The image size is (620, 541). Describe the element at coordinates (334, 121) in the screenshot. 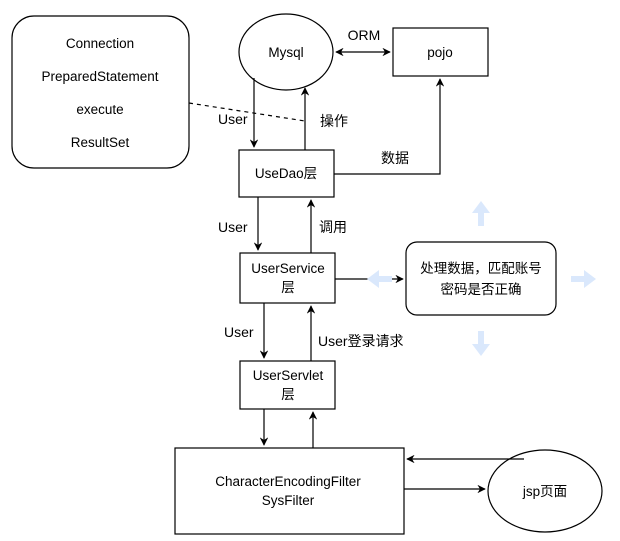

I see `operate-label: 操作` at that location.